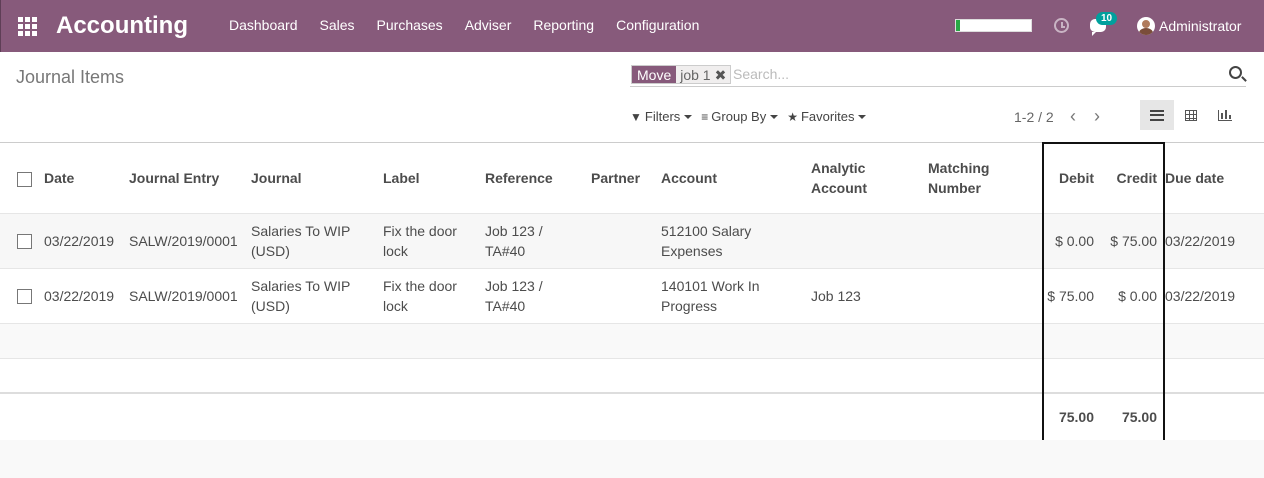 The width and height of the screenshot is (1264, 478). What do you see at coordinates (430, 178) in the screenshot?
I see `column-header-label: Label` at bounding box center [430, 178].